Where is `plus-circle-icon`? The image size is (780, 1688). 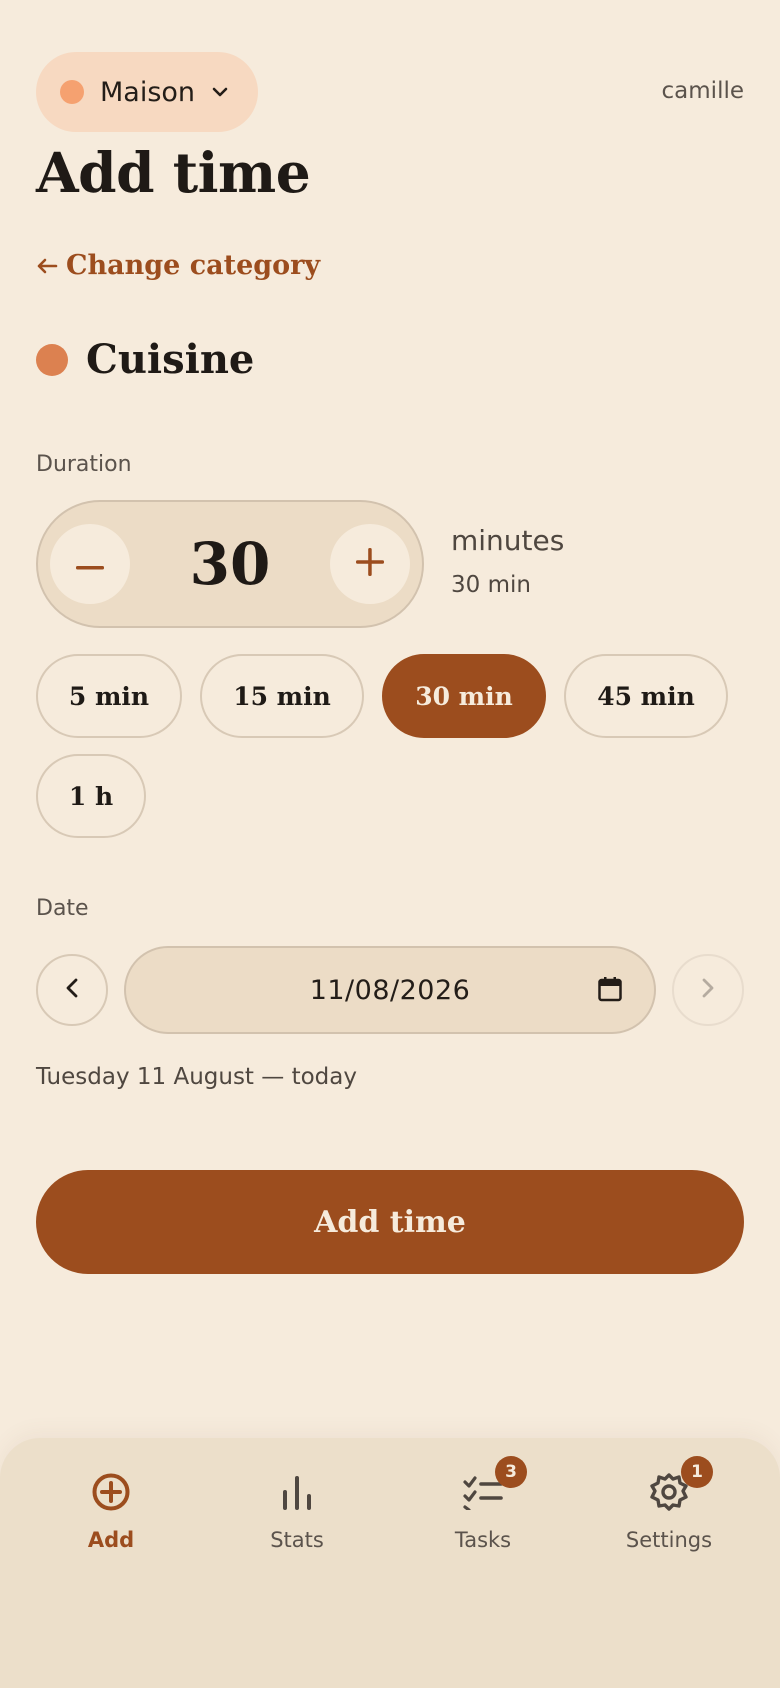
plus-circle-icon is located at coordinates (111, 1492).